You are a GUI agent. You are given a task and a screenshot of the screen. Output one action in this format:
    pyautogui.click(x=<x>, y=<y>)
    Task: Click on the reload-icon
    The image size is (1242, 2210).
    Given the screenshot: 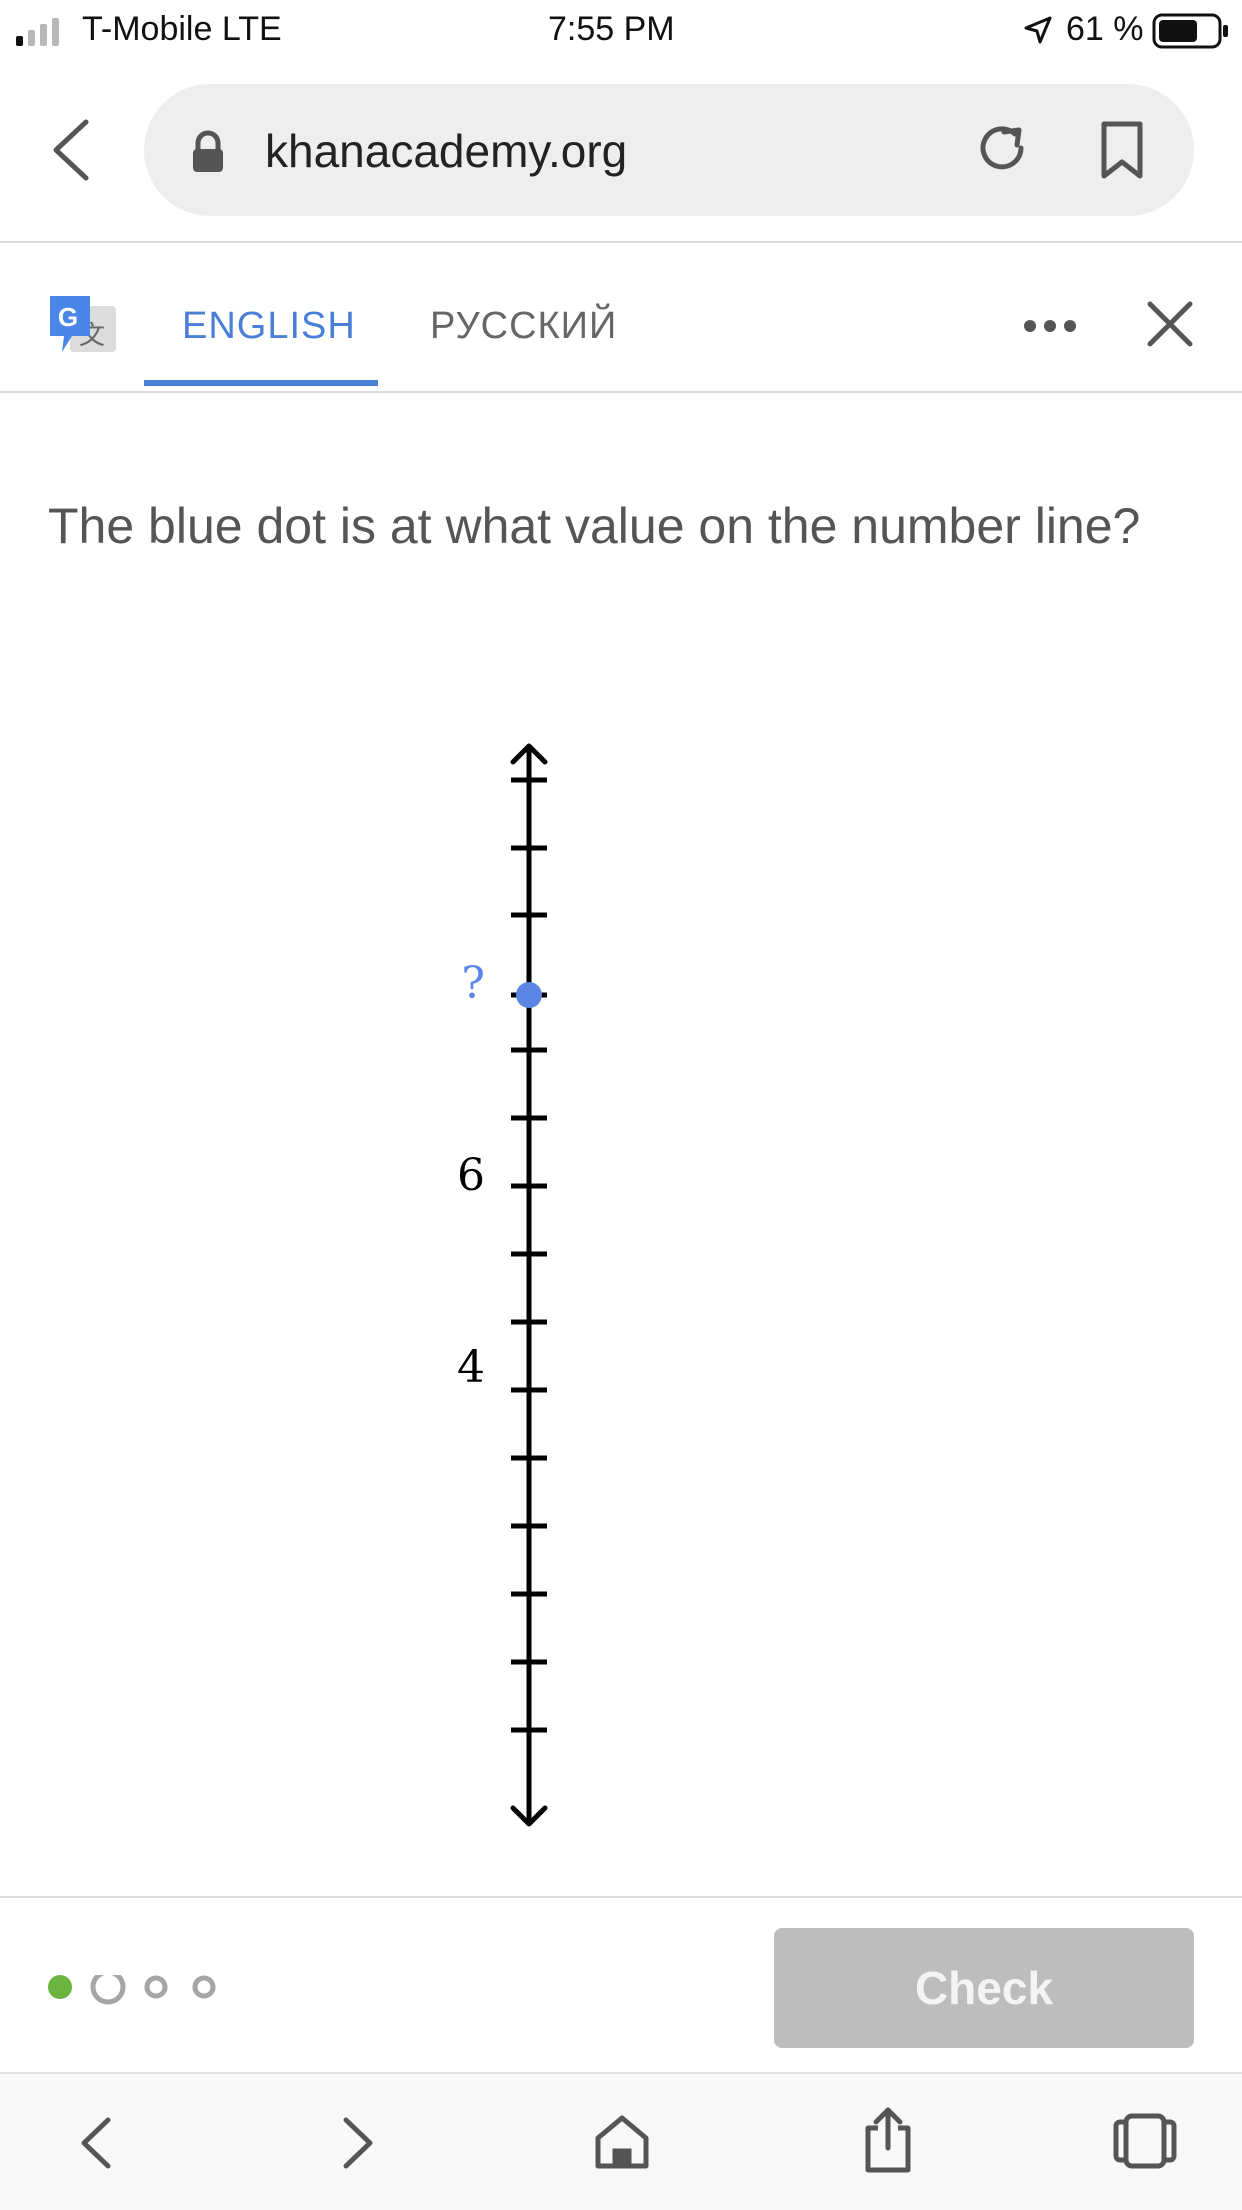 What is the action you would take?
    pyautogui.click(x=1002, y=148)
    